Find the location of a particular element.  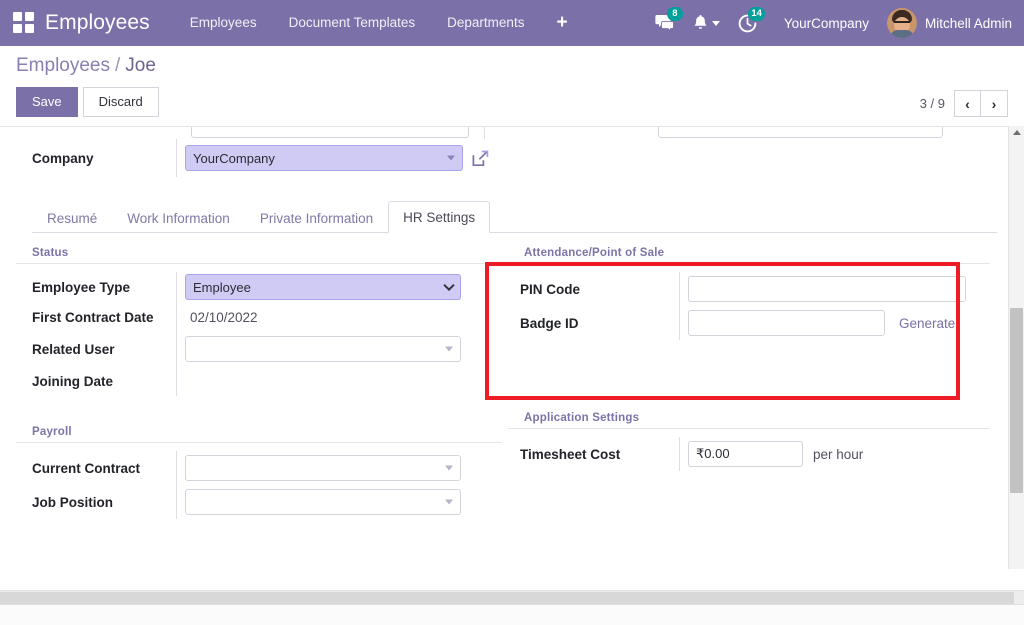

joining-date-row: Joining Date is located at coordinates (259, 381).